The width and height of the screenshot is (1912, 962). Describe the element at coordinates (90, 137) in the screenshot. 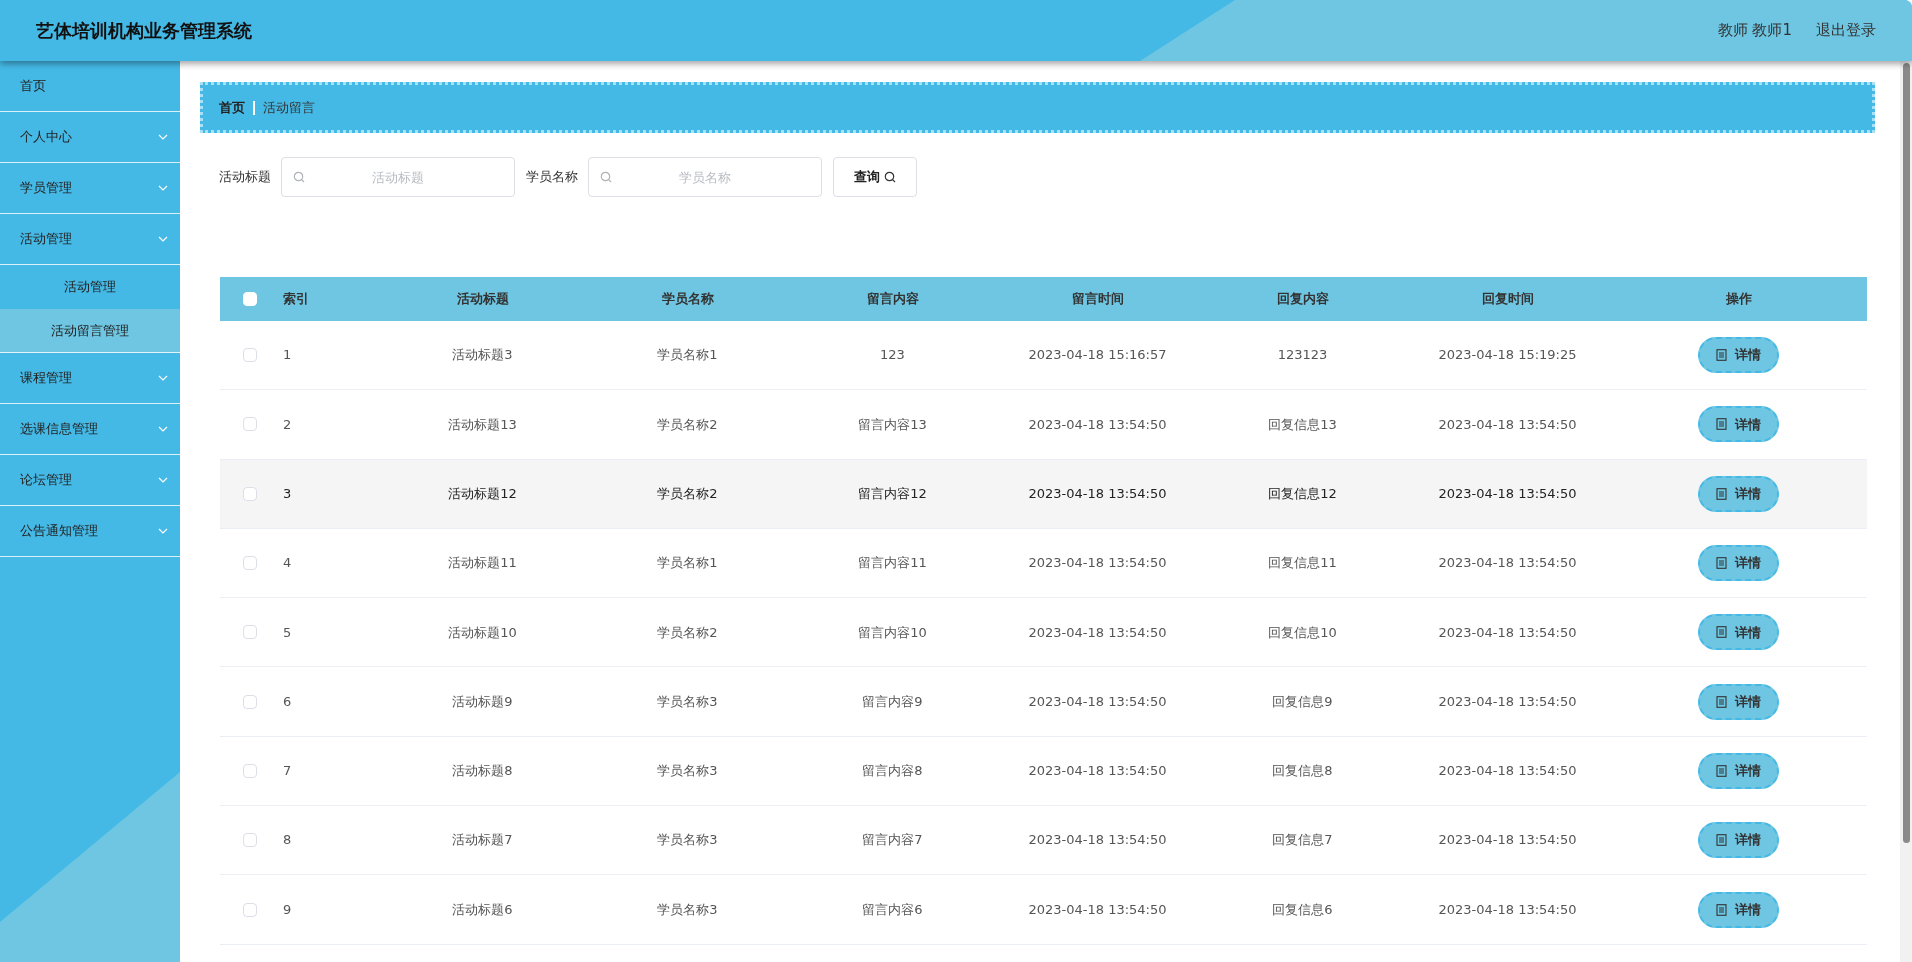

I see `menu-item: 个人中心` at that location.